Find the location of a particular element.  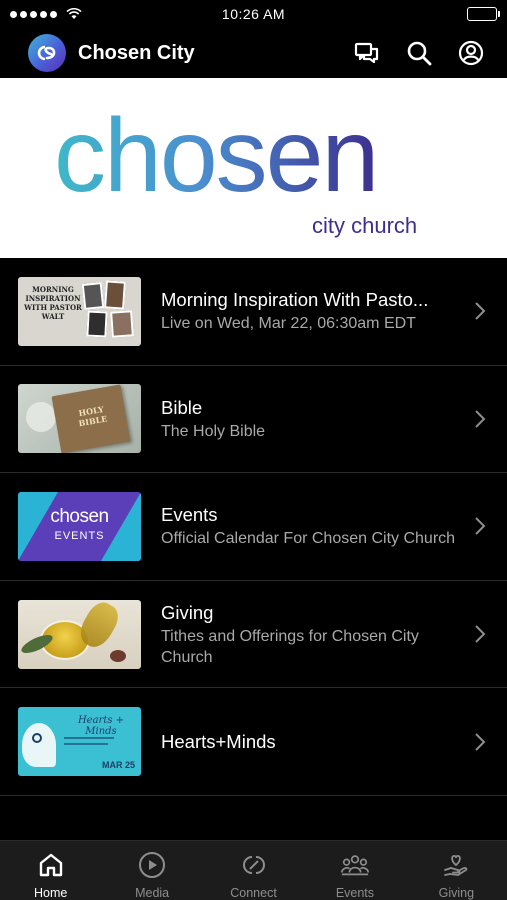

app-logo is located at coordinates (47, 53).